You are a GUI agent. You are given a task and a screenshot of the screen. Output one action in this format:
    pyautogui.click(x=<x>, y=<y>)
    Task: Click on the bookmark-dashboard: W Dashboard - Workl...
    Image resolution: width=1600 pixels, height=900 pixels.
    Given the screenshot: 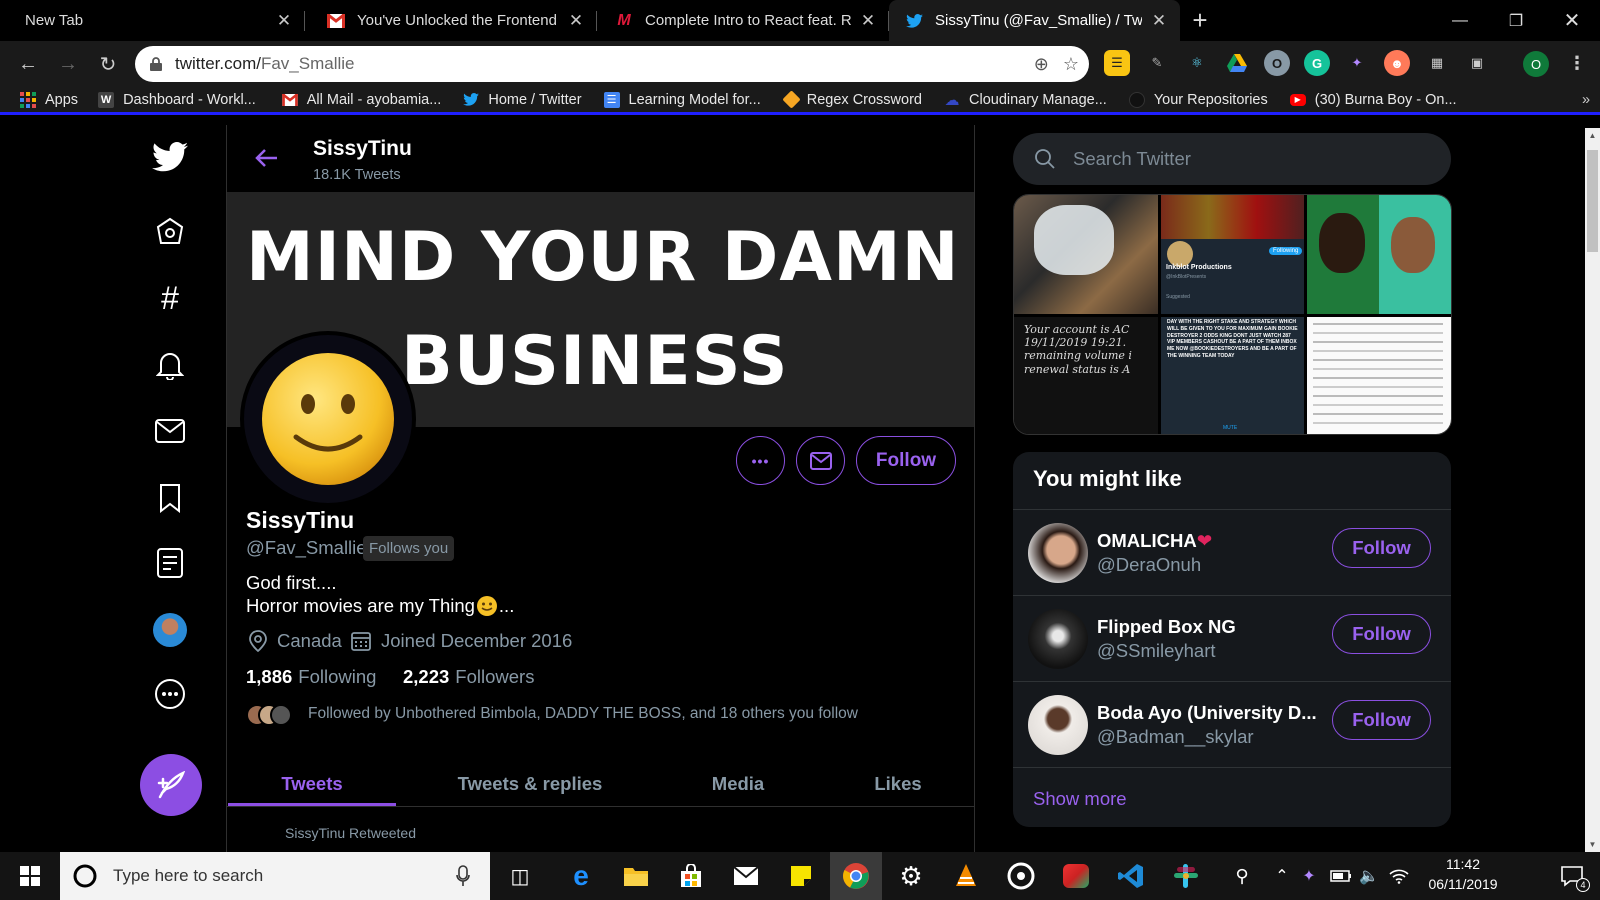 What is the action you would take?
    pyautogui.click(x=177, y=99)
    